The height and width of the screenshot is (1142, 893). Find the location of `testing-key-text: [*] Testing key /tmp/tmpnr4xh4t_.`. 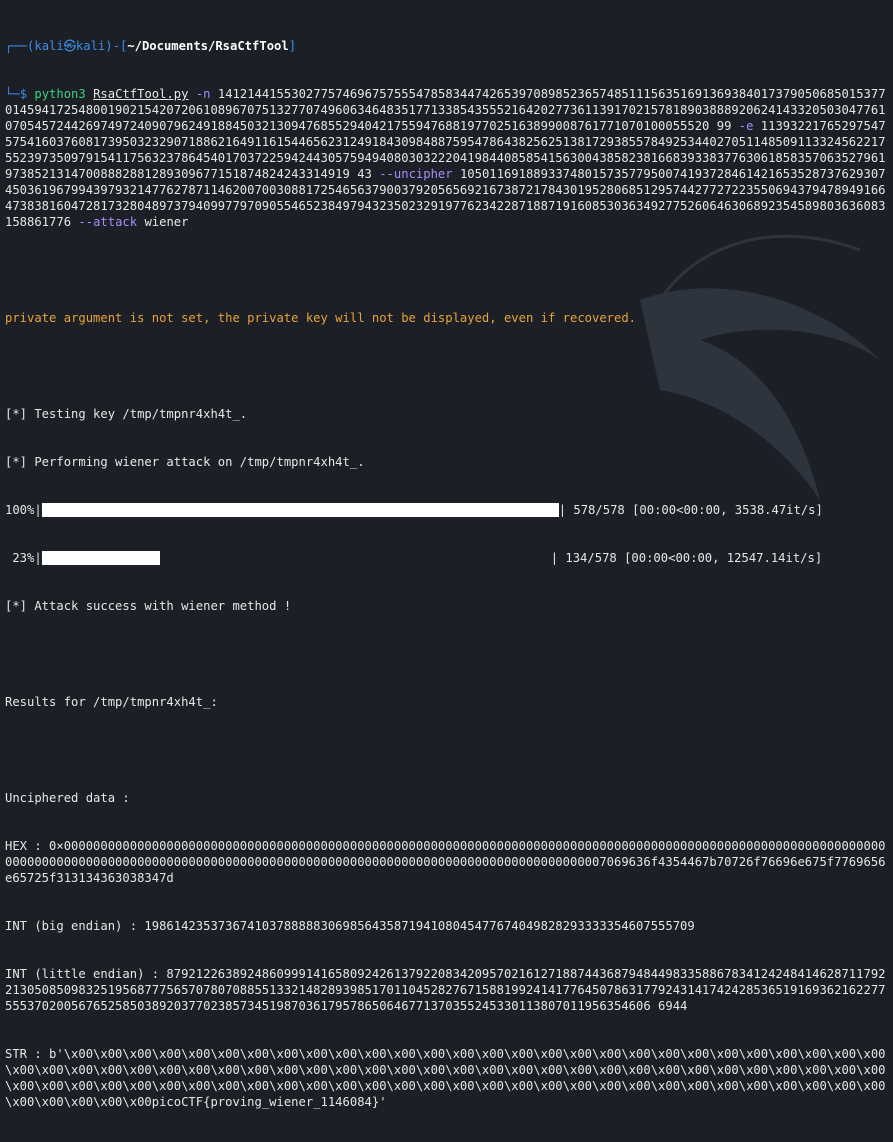

testing-key-text: [*] Testing key /tmp/tmpnr4xh4t_. is located at coordinates (126, 414).